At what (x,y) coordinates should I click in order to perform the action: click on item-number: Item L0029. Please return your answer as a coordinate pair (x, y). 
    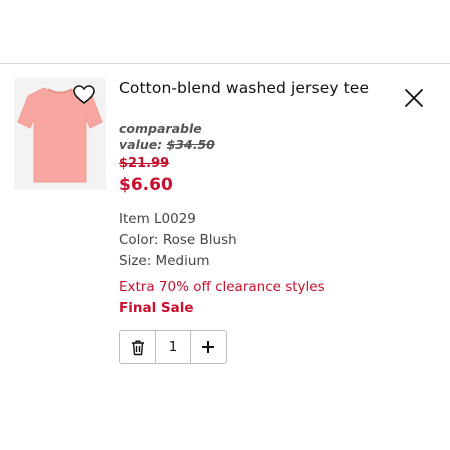
    Looking at the image, I should click on (157, 219).